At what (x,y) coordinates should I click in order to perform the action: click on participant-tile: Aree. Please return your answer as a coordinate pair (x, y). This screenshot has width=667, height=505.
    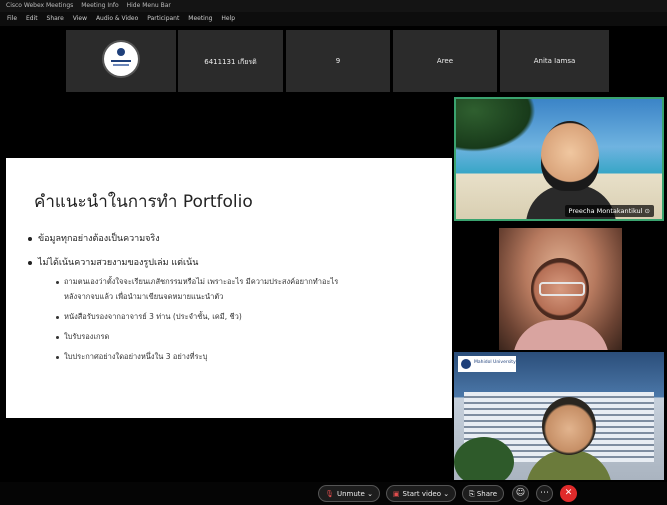
    Looking at the image, I should click on (445, 61).